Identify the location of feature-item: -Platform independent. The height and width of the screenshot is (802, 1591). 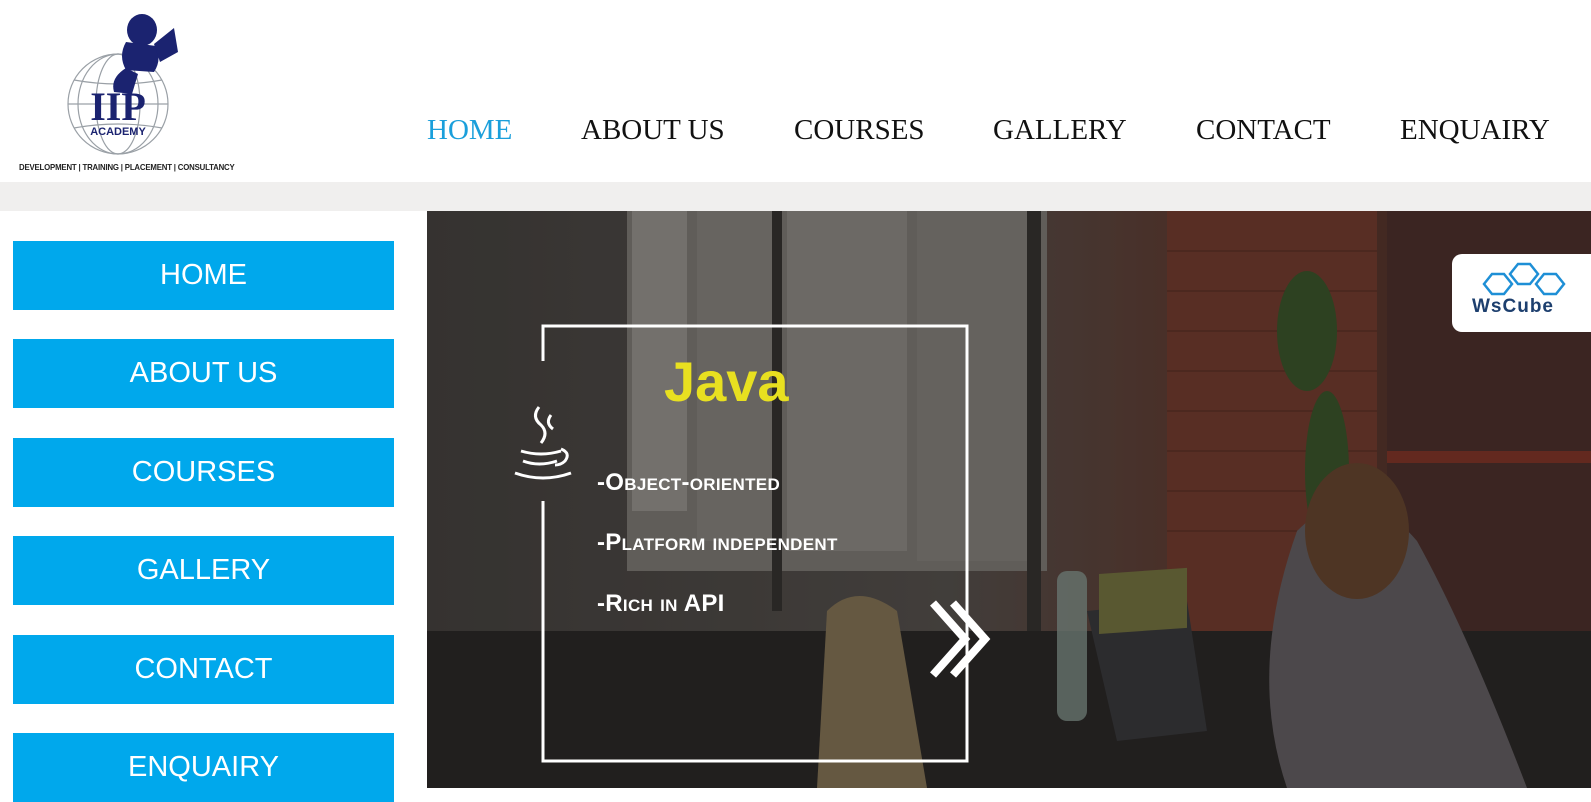
(717, 542).